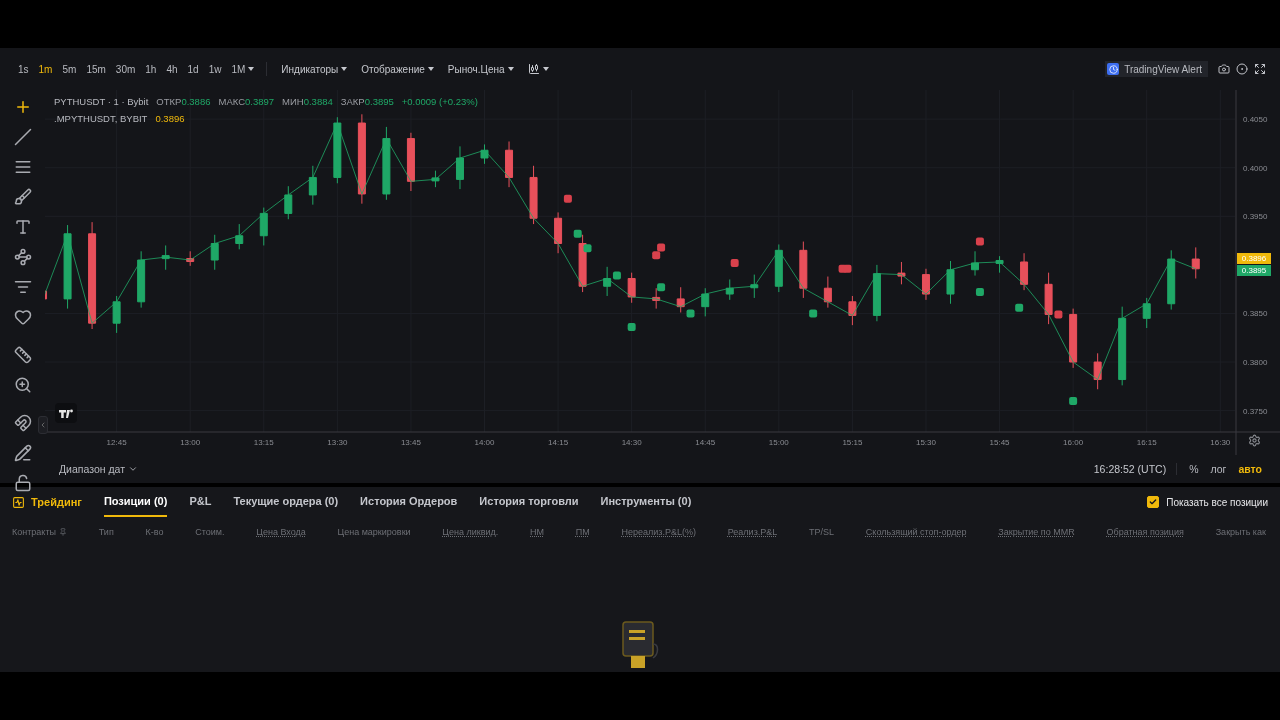 The image size is (1280, 720). What do you see at coordinates (533, 69) in the screenshot?
I see `candlestick-icon` at bounding box center [533, 69].